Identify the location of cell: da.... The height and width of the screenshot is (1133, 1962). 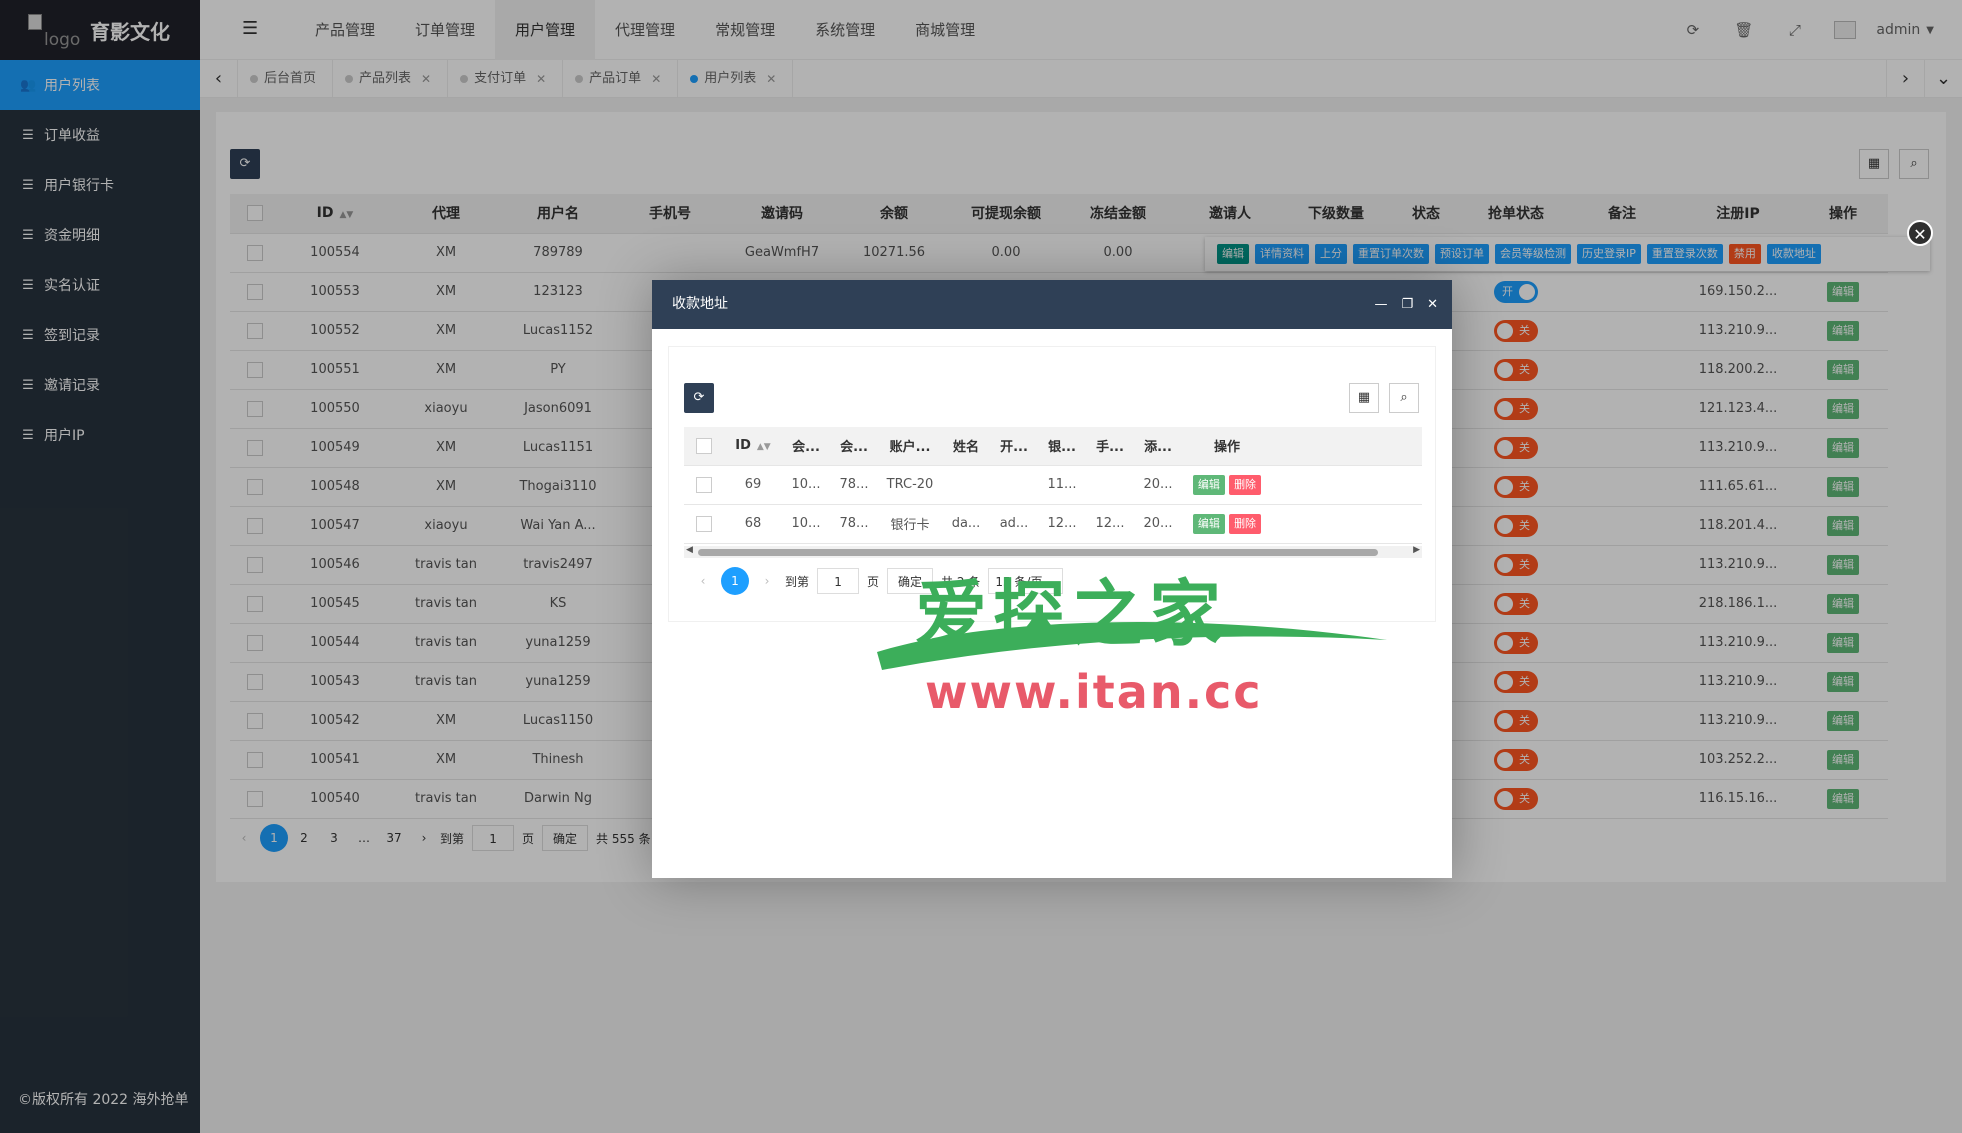
(966, 524).